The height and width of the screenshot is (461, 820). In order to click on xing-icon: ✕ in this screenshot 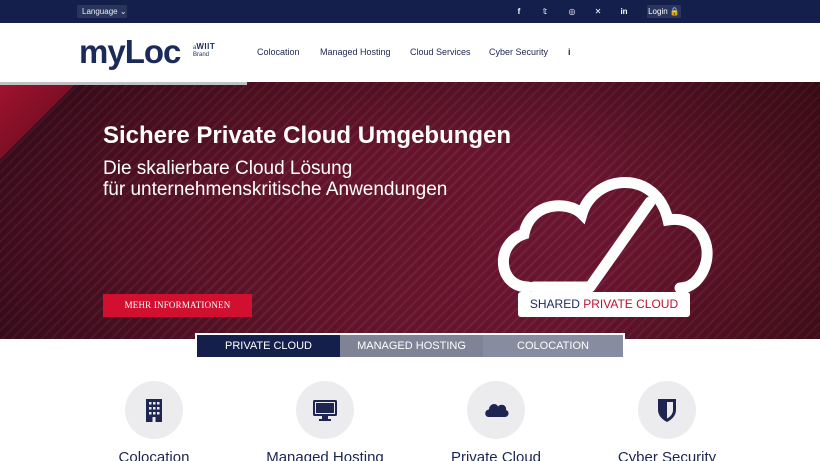, I will do `click(598, 11)`.